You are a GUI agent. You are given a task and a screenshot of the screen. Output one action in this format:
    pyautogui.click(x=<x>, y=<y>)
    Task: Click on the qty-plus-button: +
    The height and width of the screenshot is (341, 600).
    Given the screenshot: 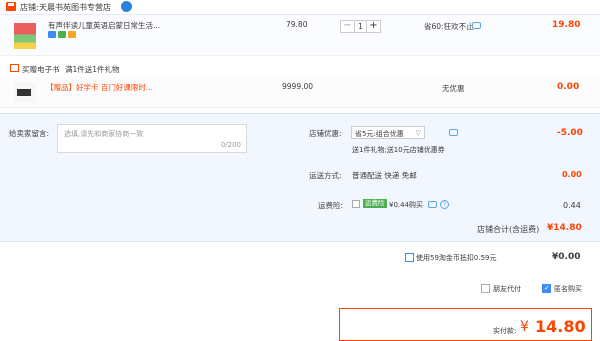 What is the action you would take?
    pyautogui.click(x=373, y=26)
    